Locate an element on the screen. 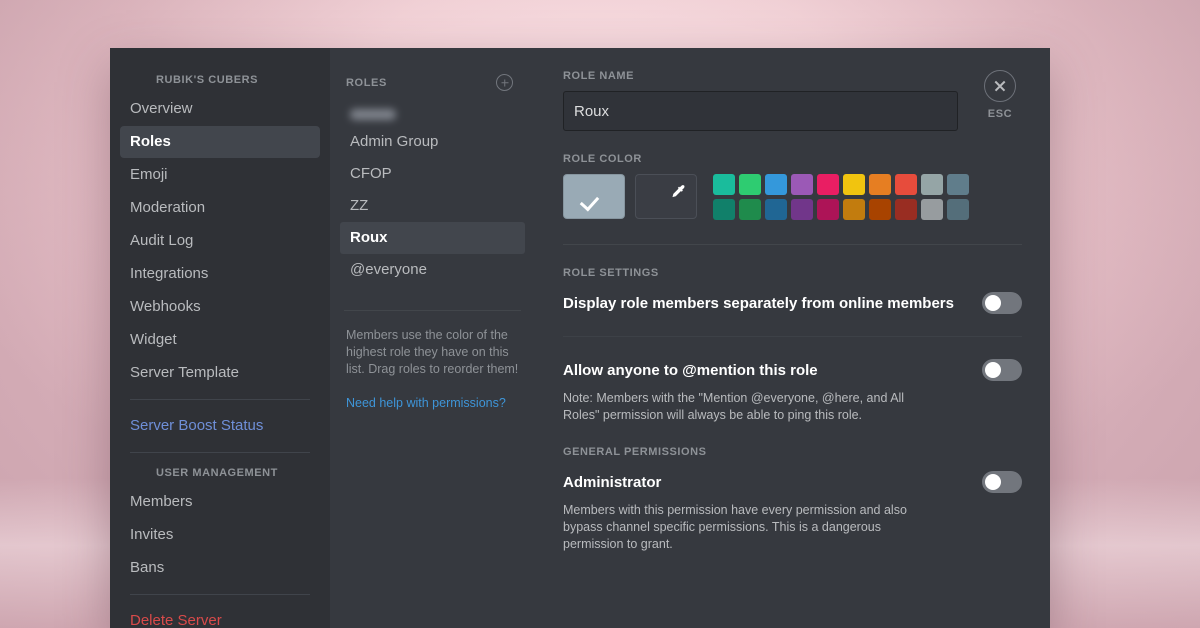  sidebar-item-bans: Bans is located at coordinates (220, 568).